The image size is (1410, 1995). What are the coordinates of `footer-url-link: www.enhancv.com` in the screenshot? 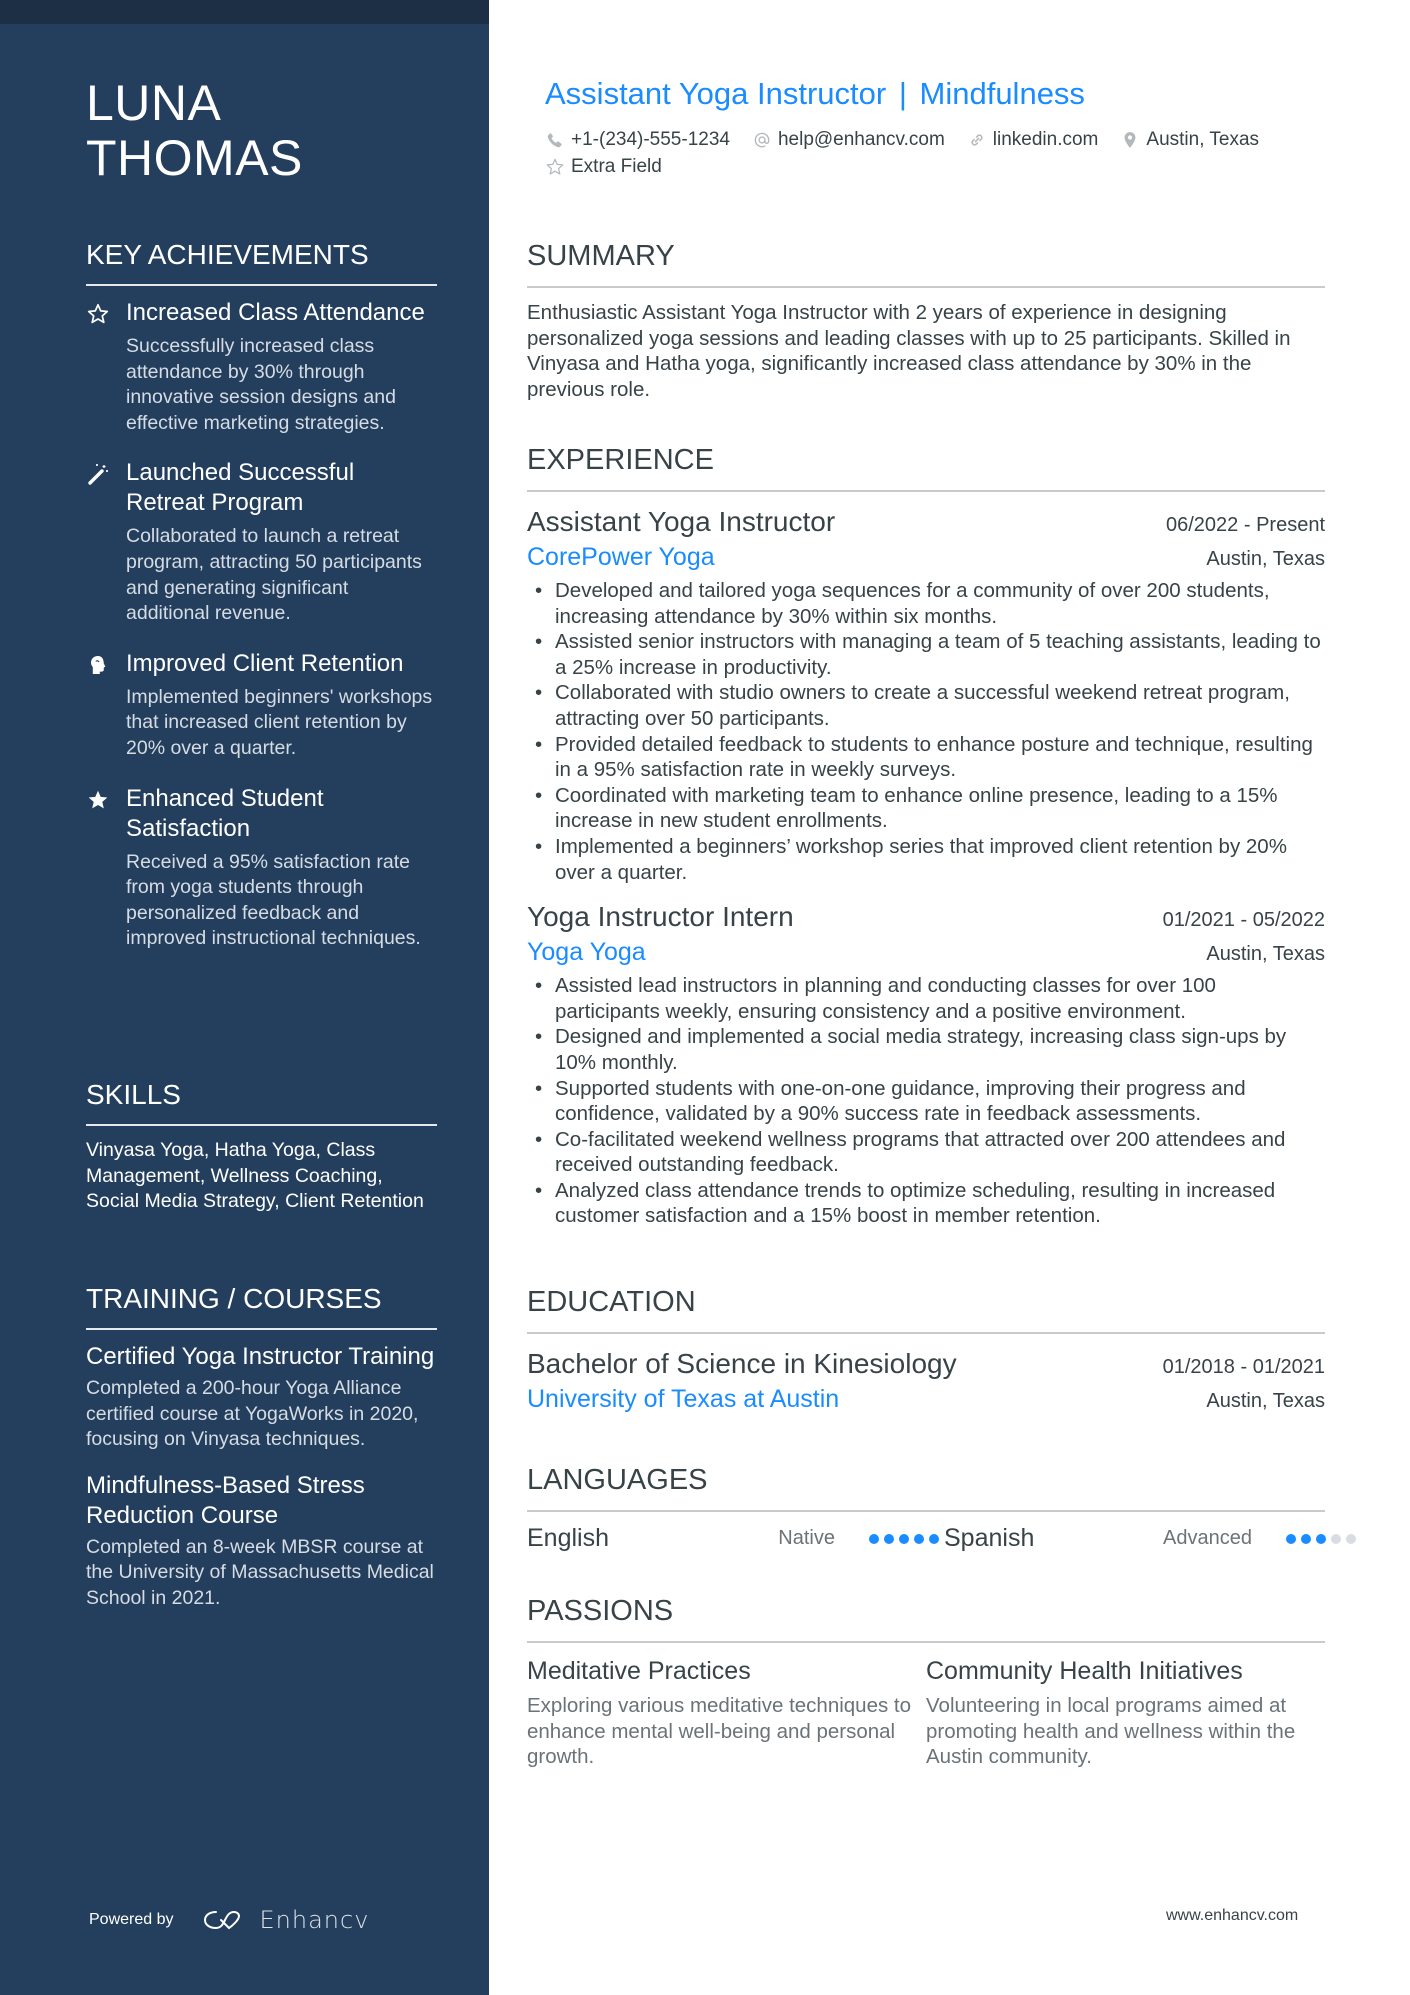 It's located at (1232, 1916).